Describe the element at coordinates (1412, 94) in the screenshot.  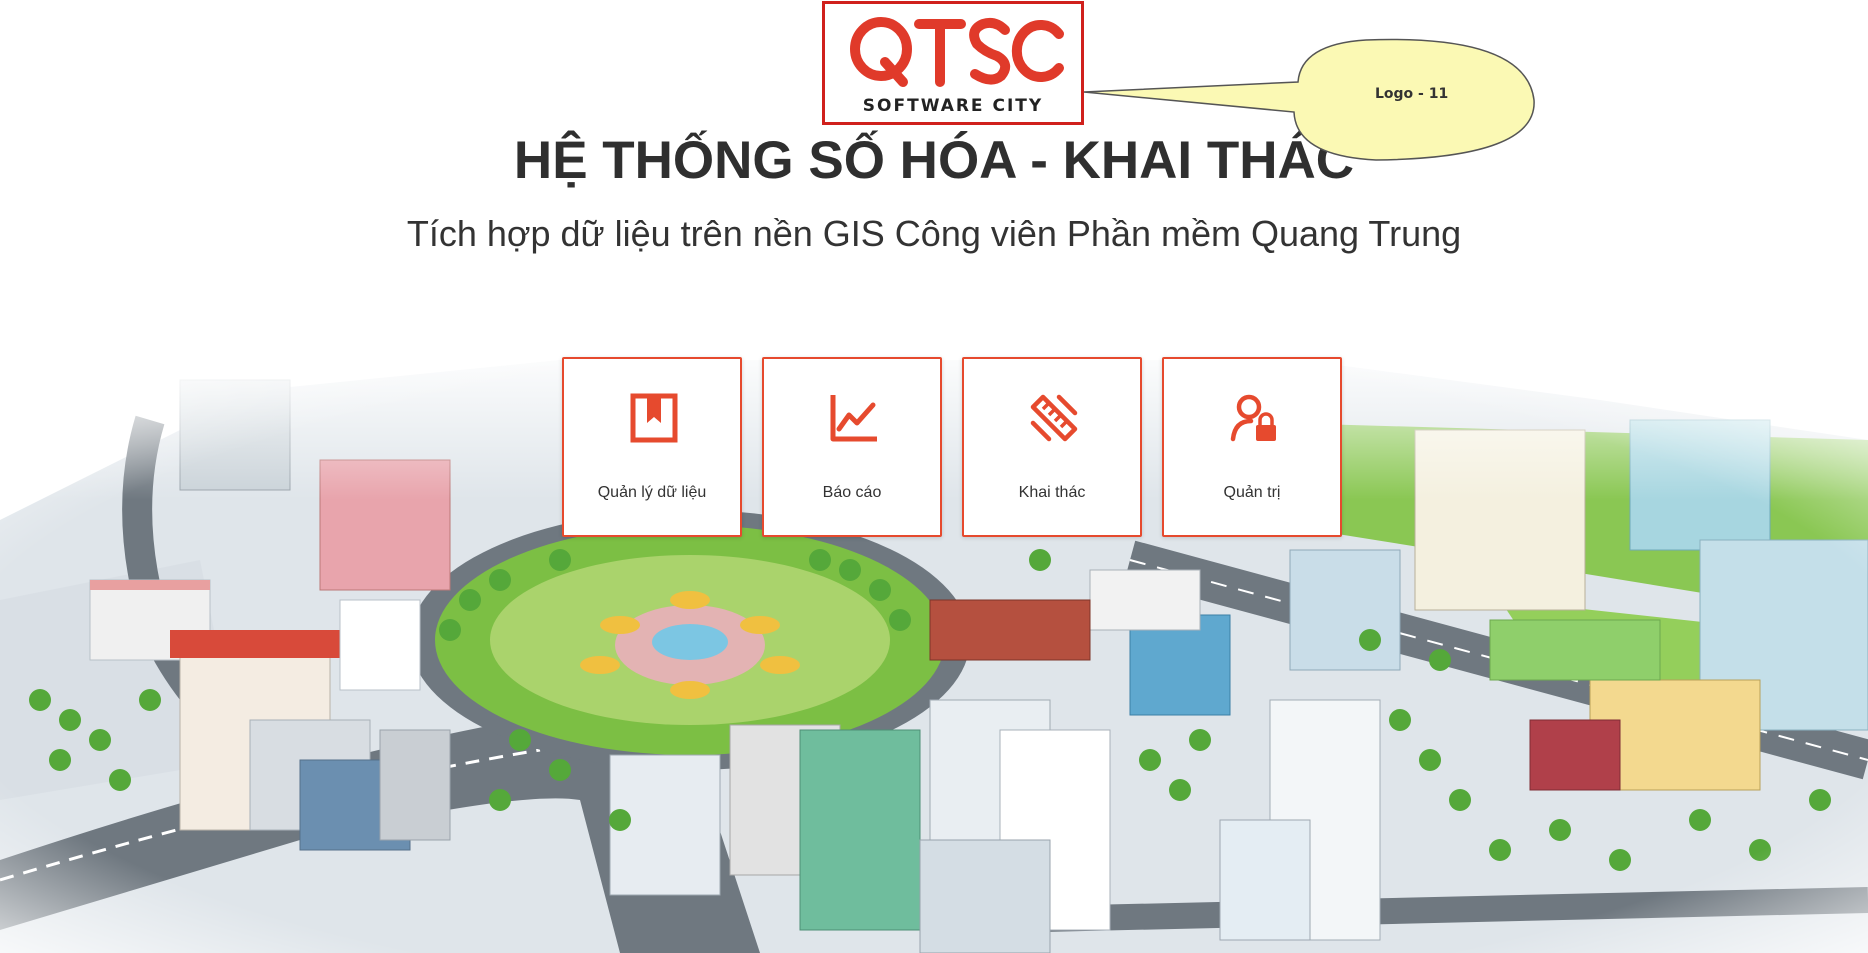
I see `callout-label: Logo - 11` at that location.